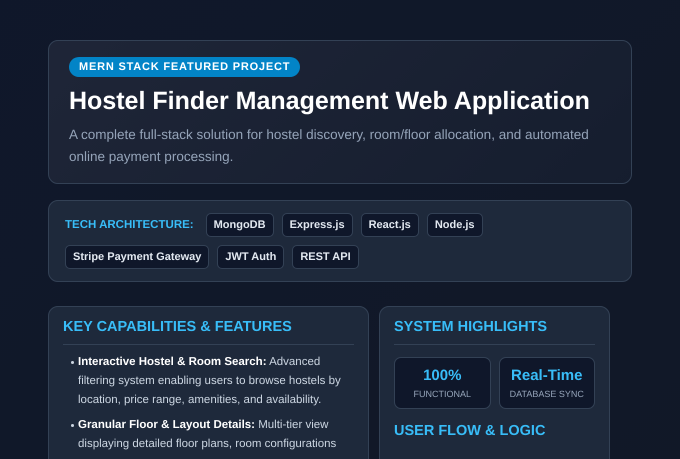 Image resolution: width=680 pixels, height=459 pixels. I want to click on stat-value: Real-Time, so click(547, 375).